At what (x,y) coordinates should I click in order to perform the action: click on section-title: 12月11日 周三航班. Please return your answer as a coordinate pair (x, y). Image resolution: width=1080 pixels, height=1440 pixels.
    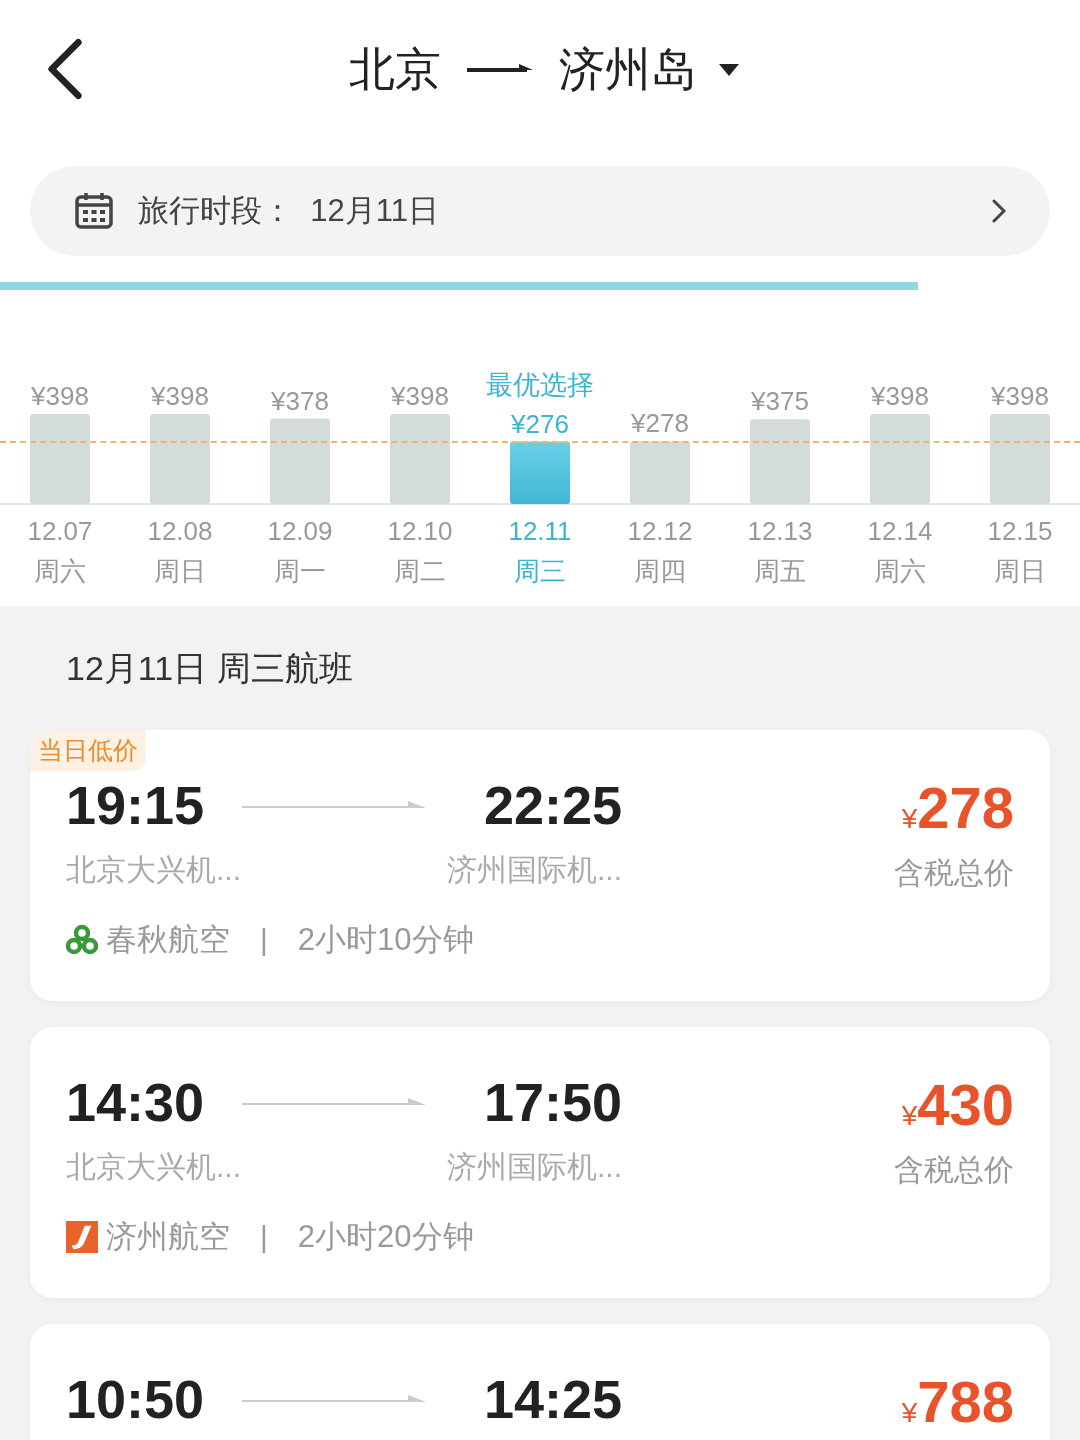
    Looking at the image, I should click on (209, 668).